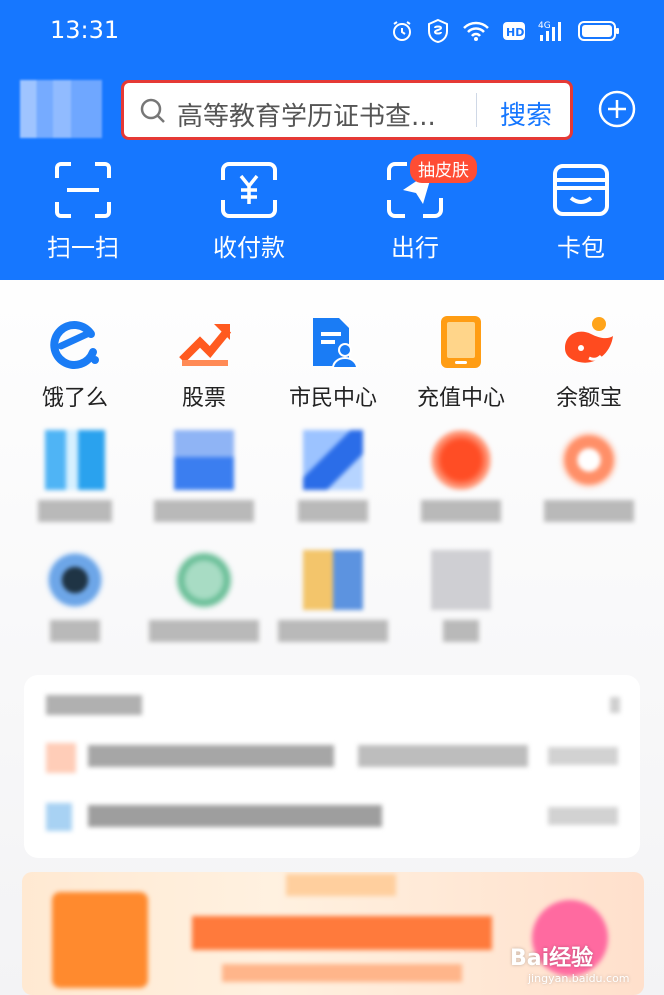  Describe the element at coordinates (85, 30) in the screenshot. I see `status-time: 13:31` at that location.